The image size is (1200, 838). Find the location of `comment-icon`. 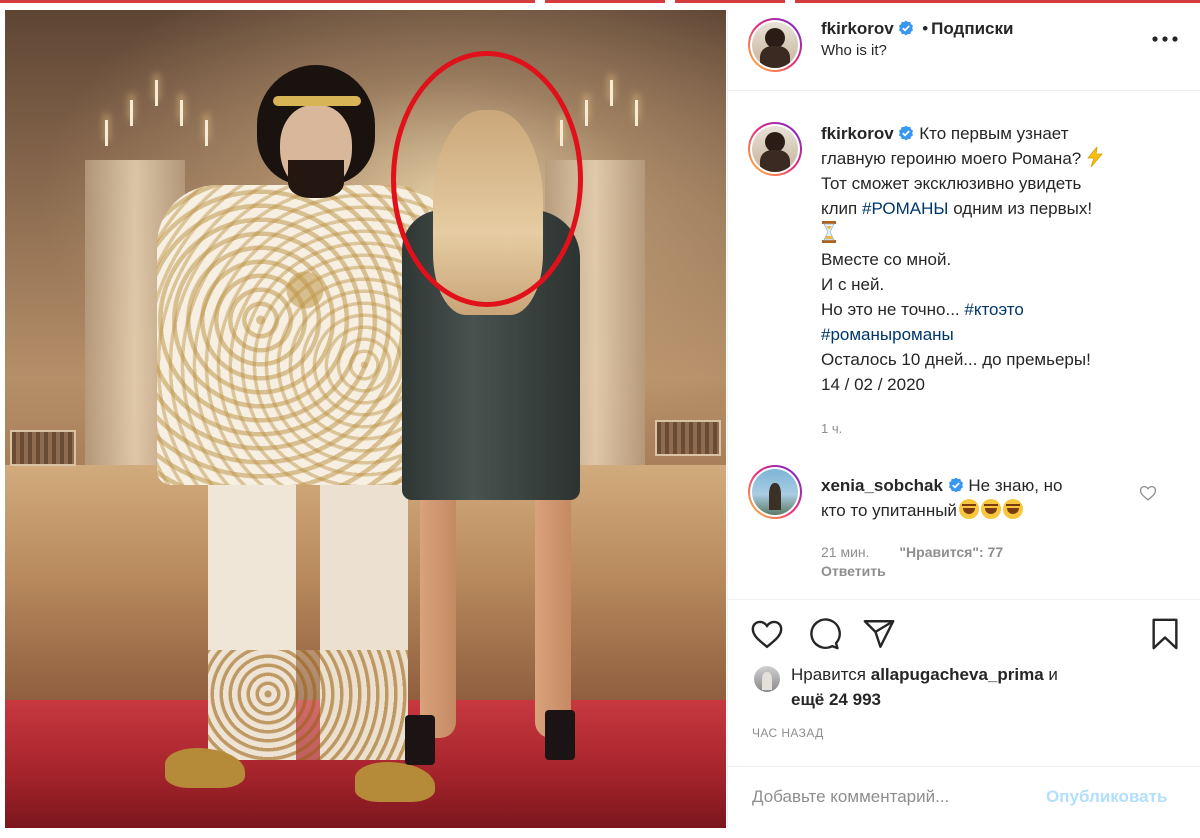

comment-icon is located at coordinates (824, 634).